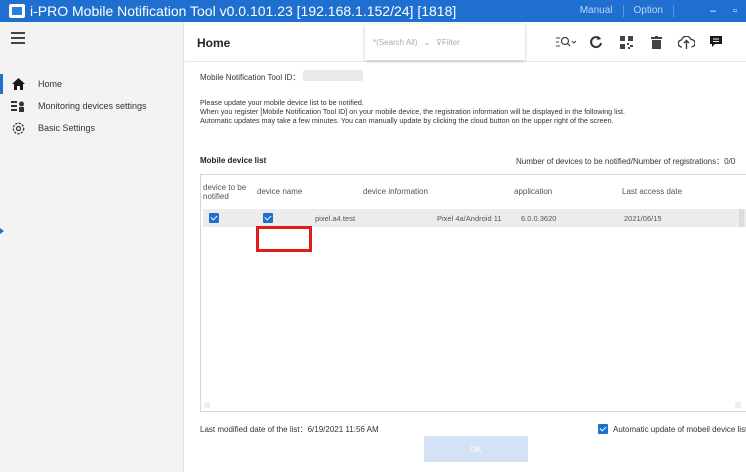 The height and width of the screenshot is (472, 746). What do you see at coordinates (207, 405) in the screenshot?
I see `horizontal-scroll-left` at bounding box center [207, 405].